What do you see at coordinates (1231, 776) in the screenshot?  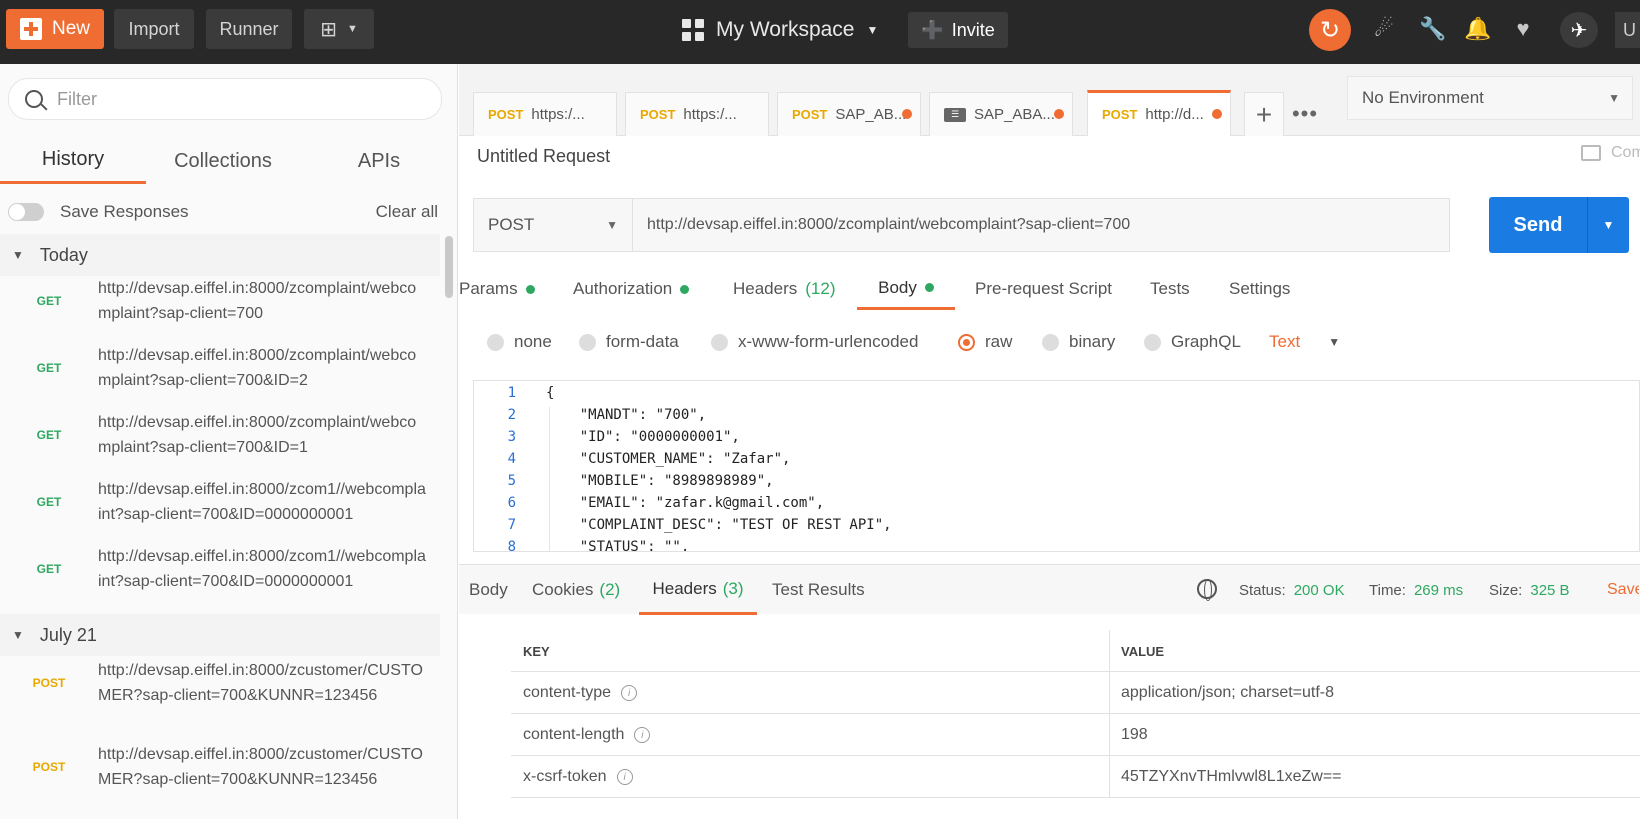 I see `header-value: 45TZYXnvTHmlvwl8L1xeZw==` at bounding box center [1231, 776].